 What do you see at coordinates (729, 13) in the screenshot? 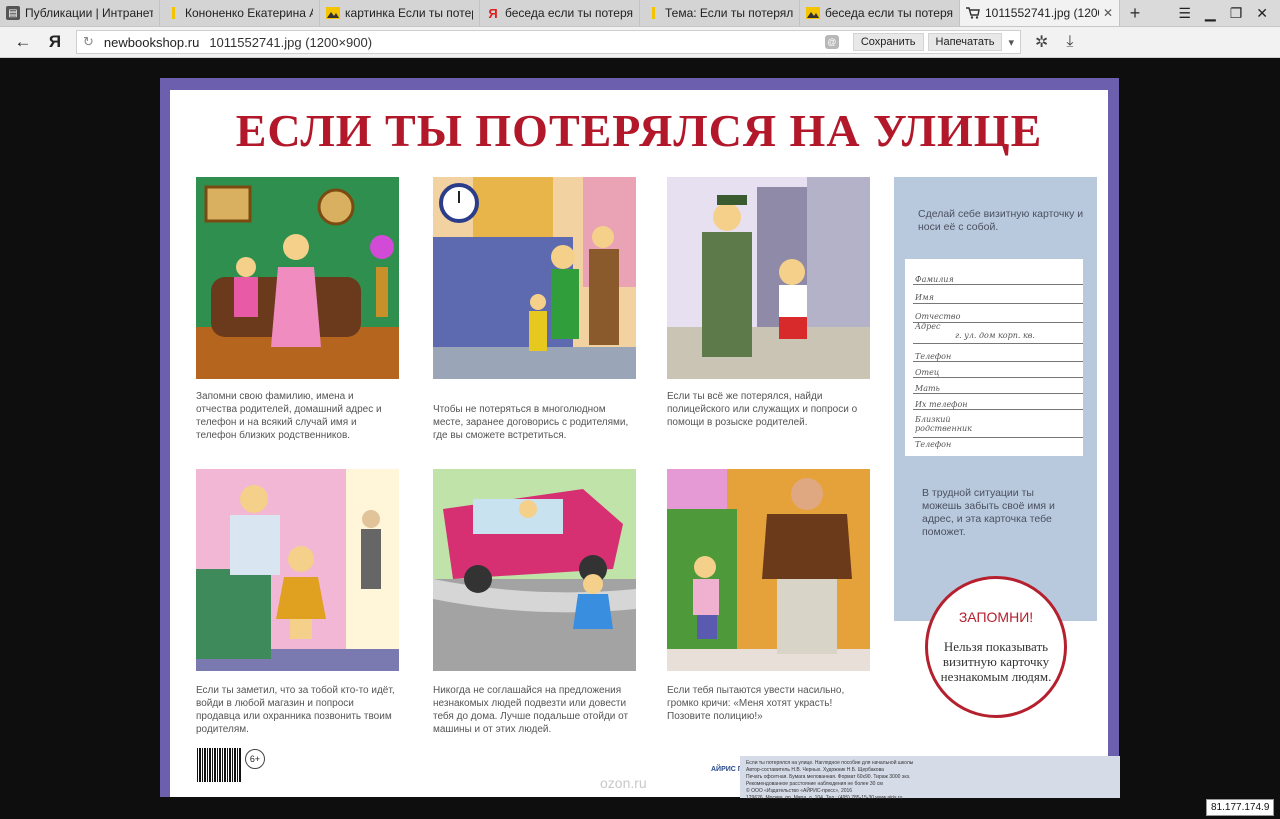
I see `tab-title: Тема: Если ты потерялся на` at bounding box center [729, 13].